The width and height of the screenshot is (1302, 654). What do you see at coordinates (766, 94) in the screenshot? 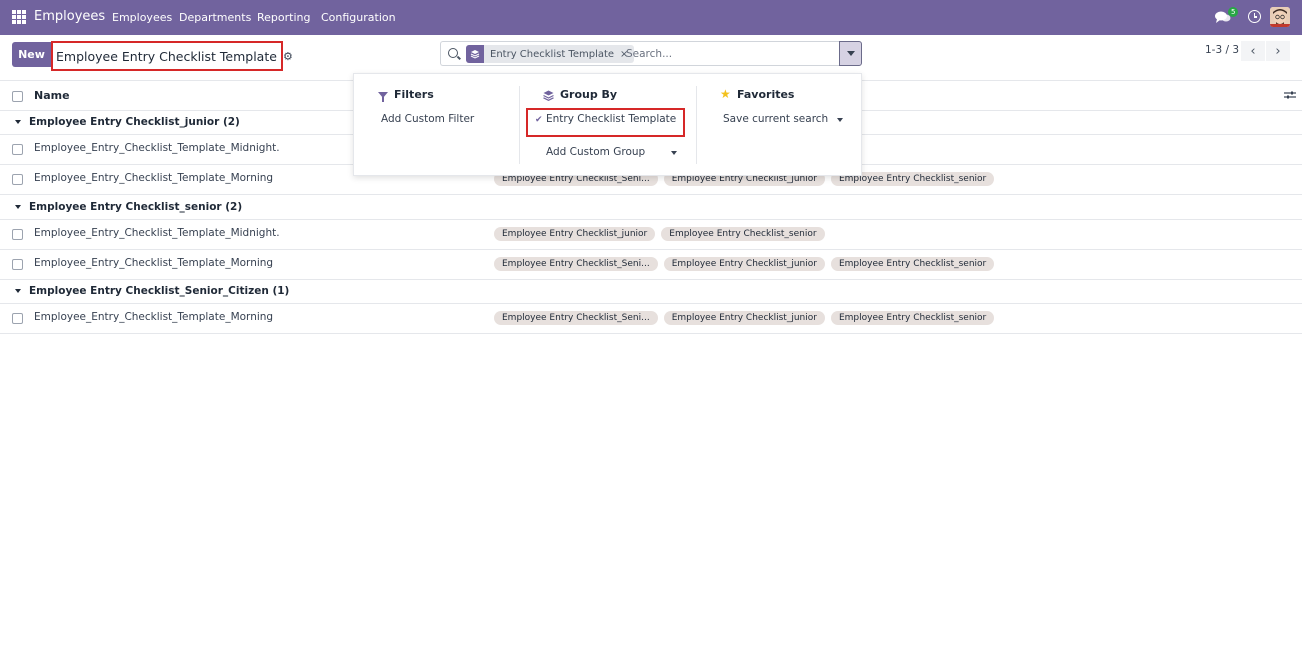
I see `favorites-title: Favorites` at bounding box center [766, 94].